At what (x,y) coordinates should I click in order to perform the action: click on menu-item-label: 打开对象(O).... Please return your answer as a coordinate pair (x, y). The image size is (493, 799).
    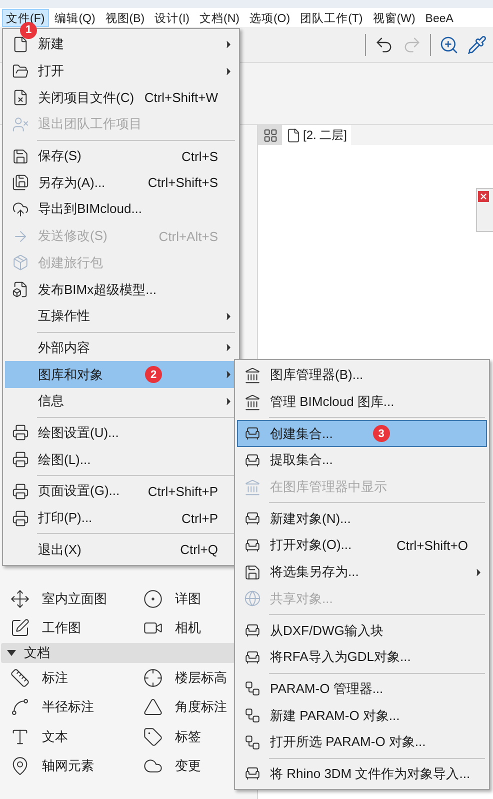
    Looking at the image, I should click on (311, 545).